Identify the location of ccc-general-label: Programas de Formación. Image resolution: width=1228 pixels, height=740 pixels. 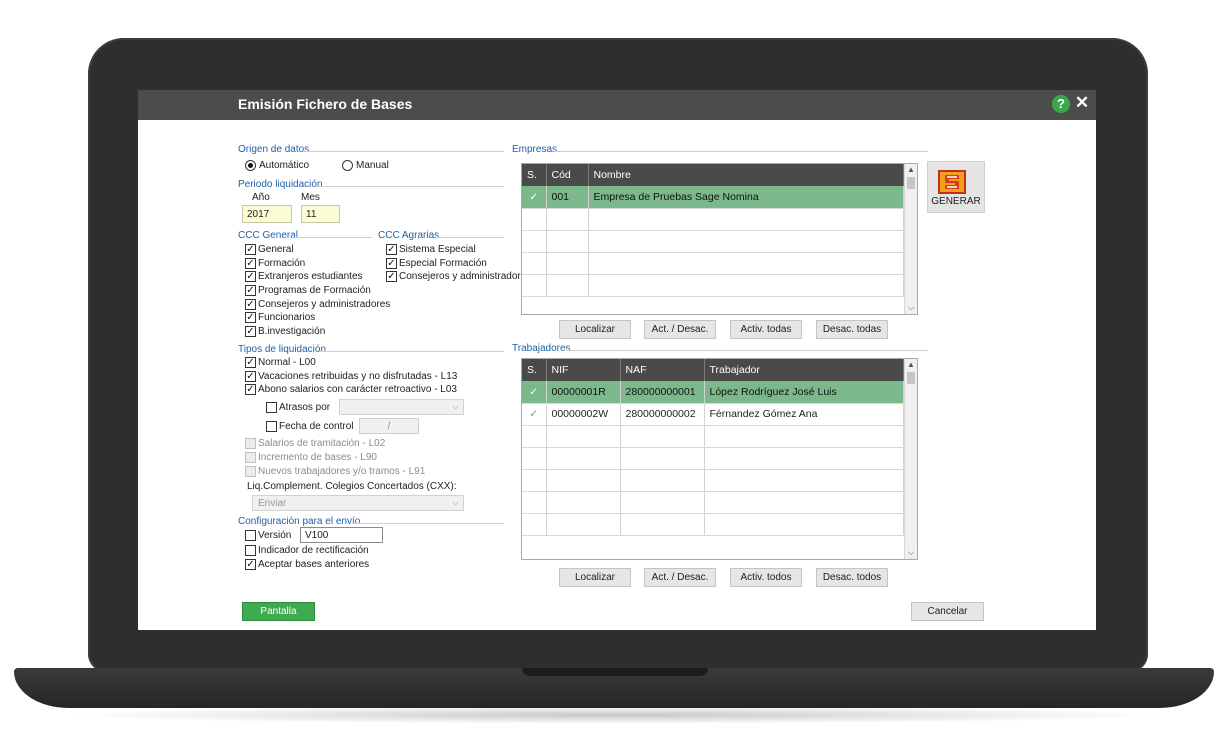
(314, 290).